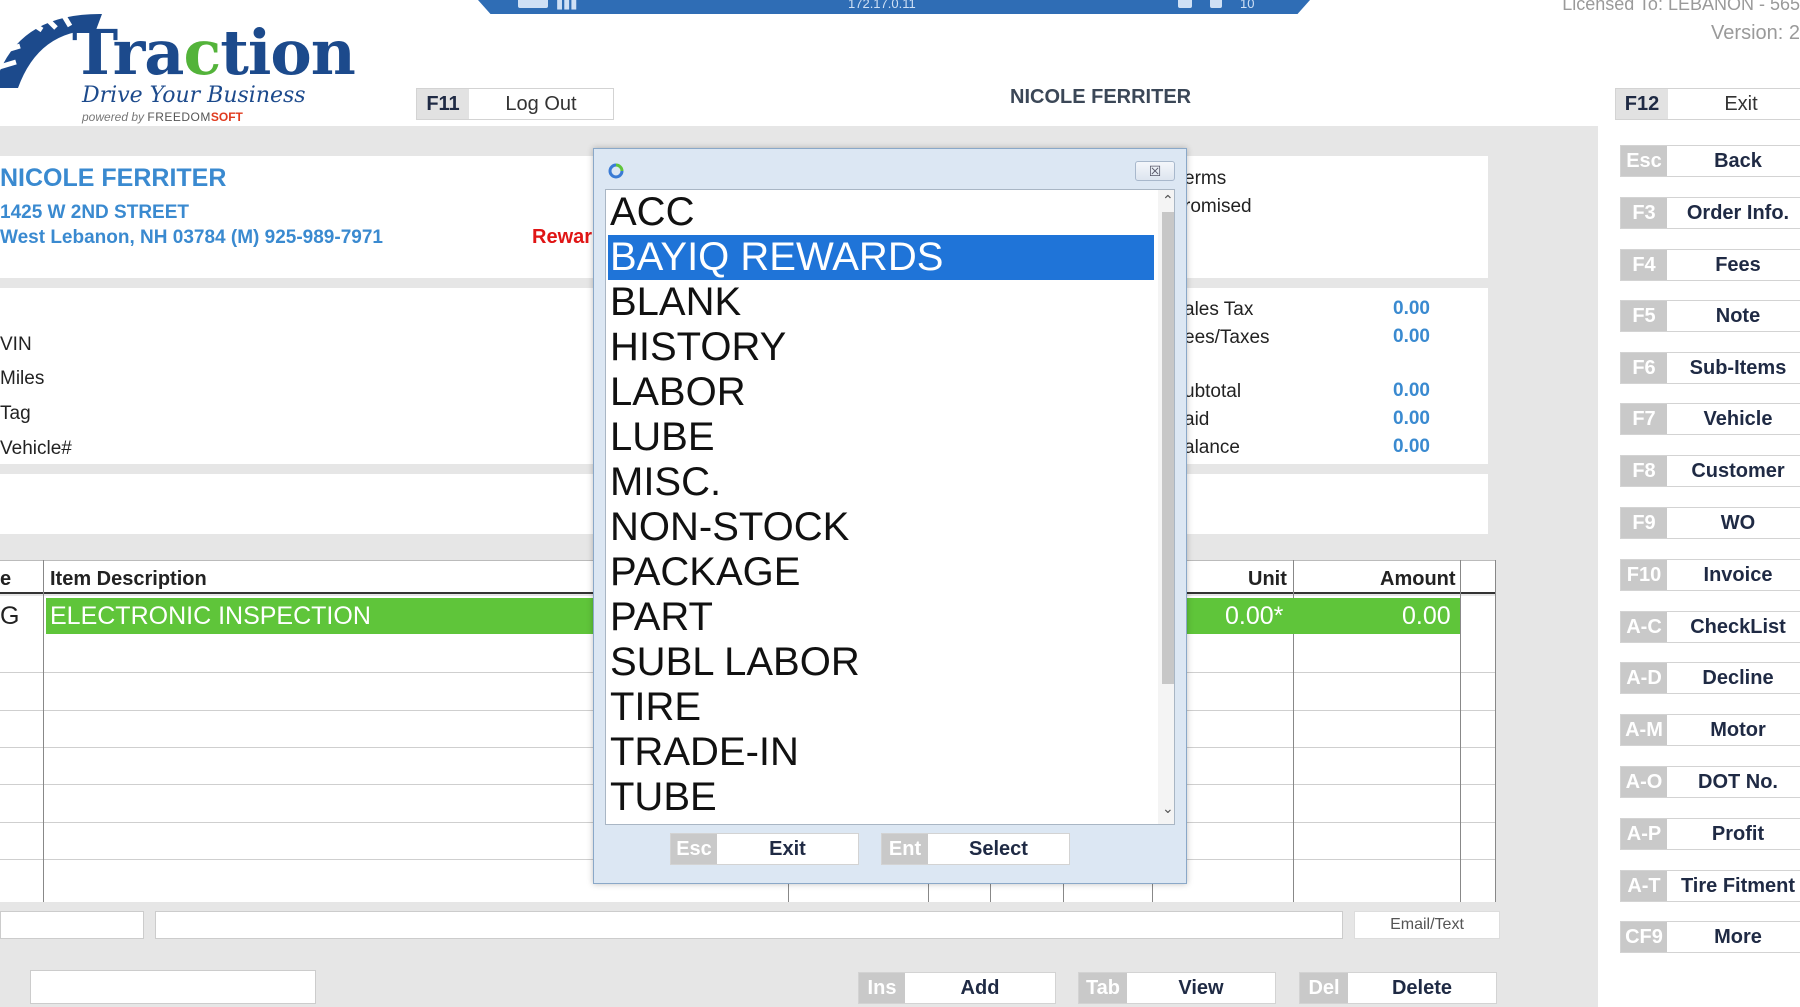 The width and height of the screenshot is (1800, 1007). What do you see at coordinates (1707, 104) in the screenshot?
I see `exit-button: F12 Exit` at bounding box center [1707, 104].